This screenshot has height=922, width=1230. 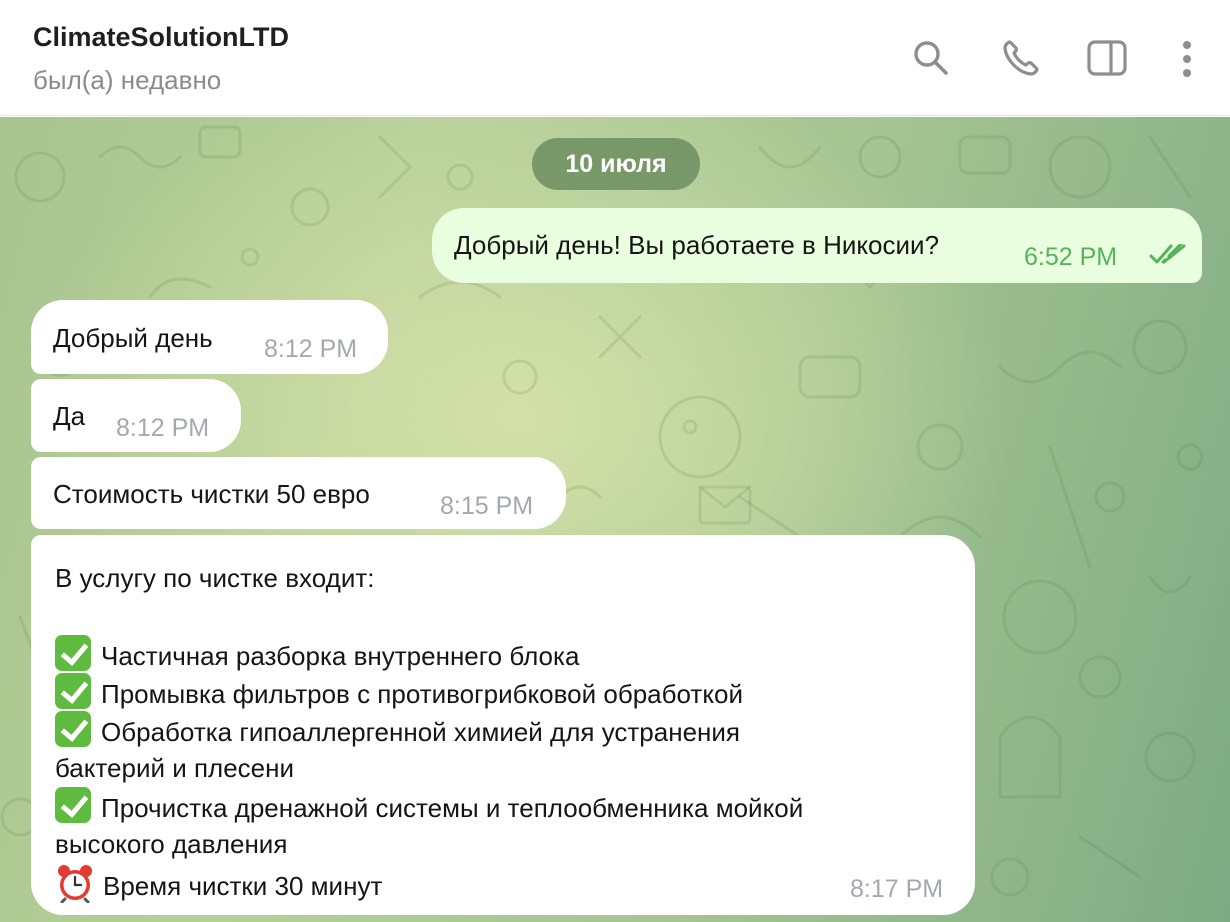 I want to click on search-icon, so click(x=931, y=58).